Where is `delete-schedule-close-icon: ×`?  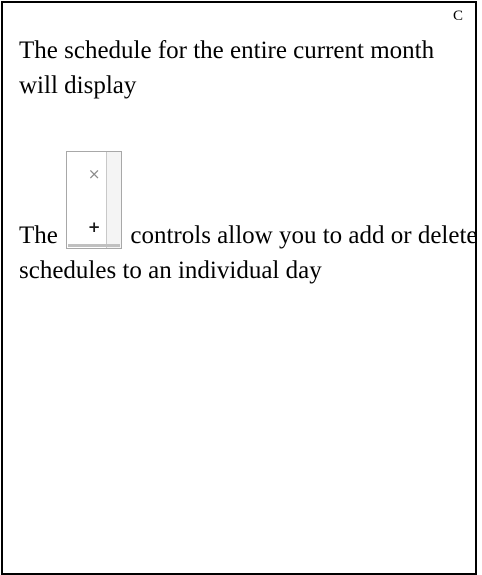 delete-schedule-close-icon: × is located at coordinates (94, 174).